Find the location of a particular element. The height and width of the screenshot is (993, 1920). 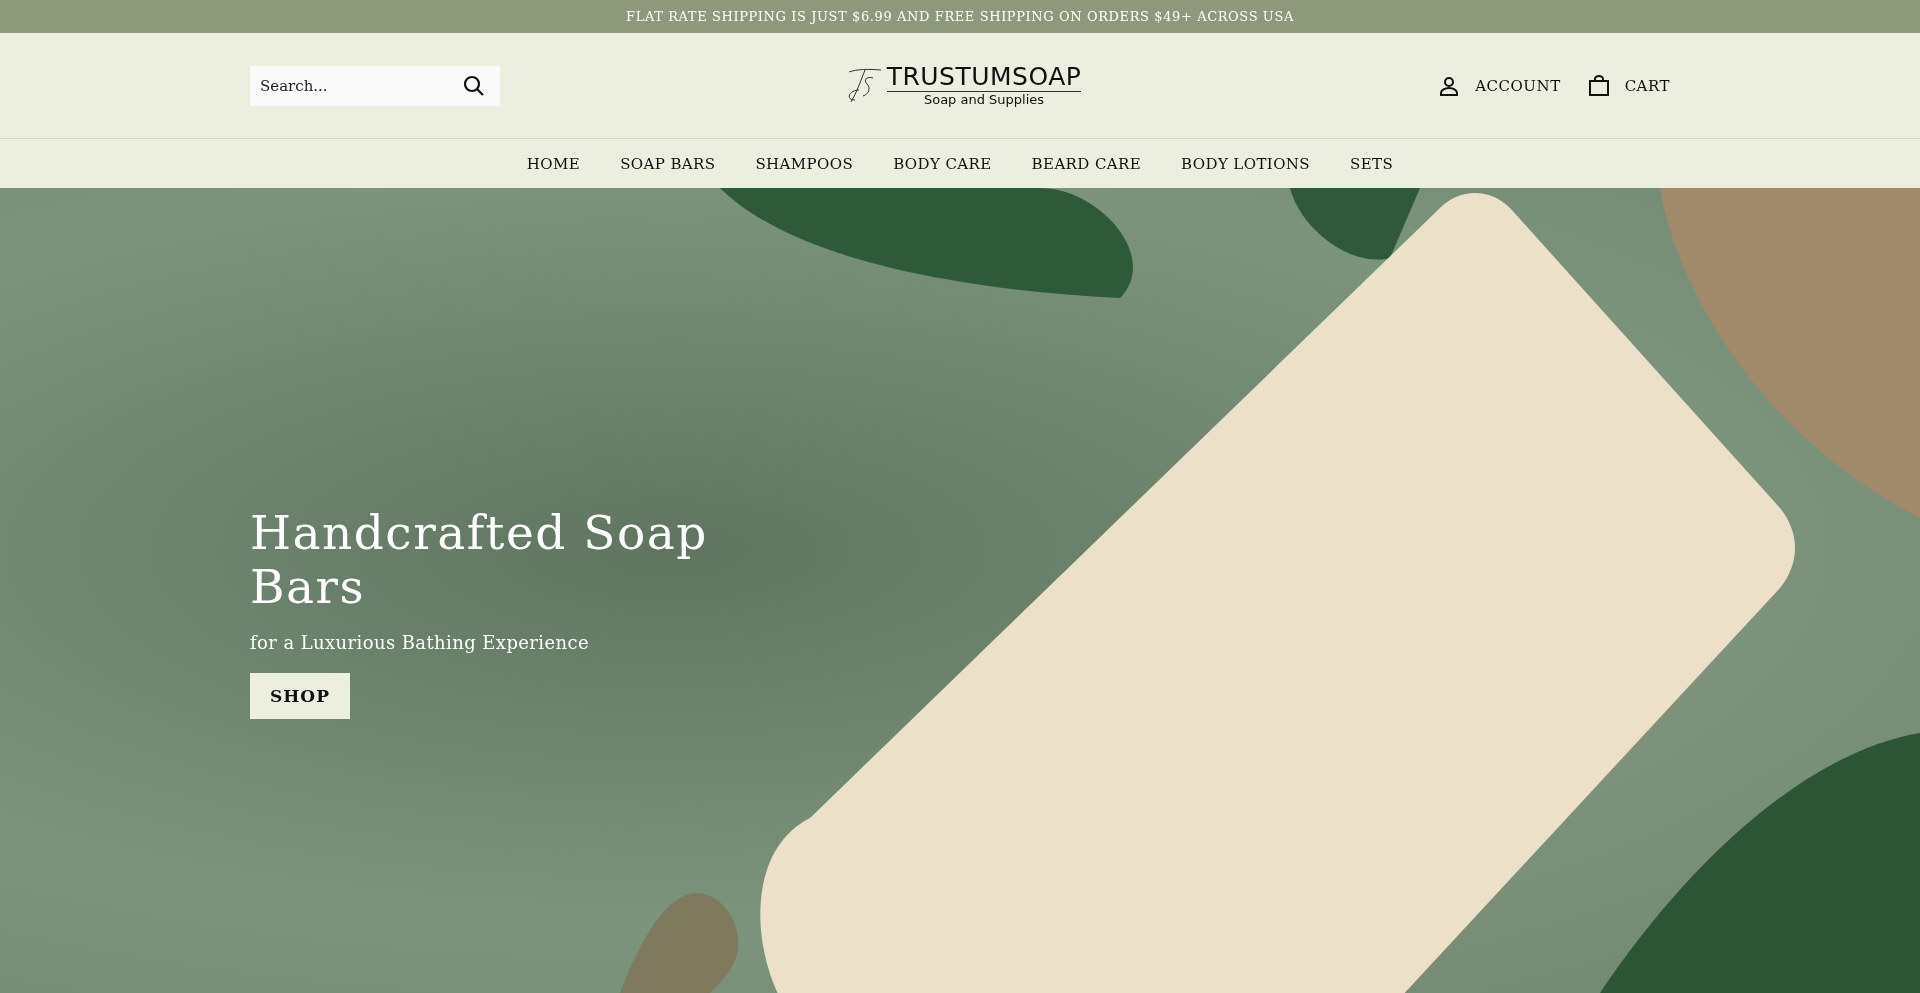

logo-wordmark: TRUSTUMSOAP is located at coordinates (984, 78).